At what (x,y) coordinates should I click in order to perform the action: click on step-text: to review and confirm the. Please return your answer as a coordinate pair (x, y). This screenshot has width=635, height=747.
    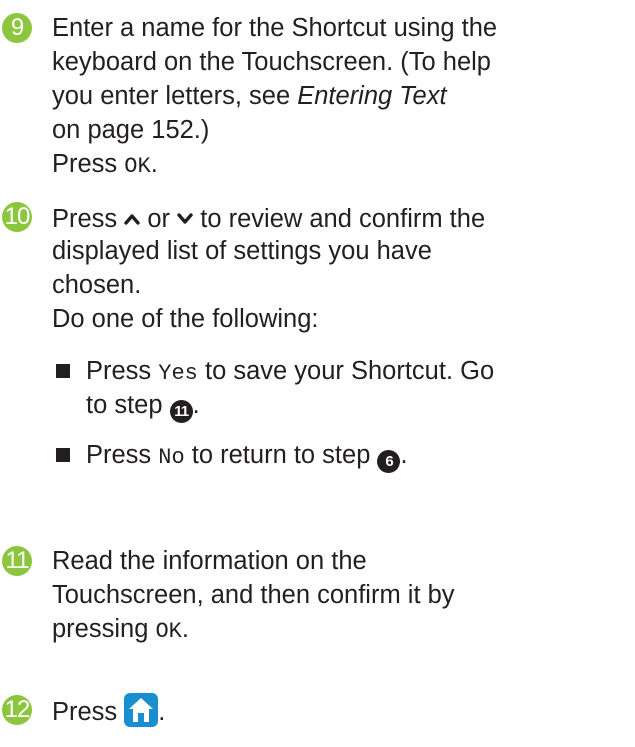
    Looking at the image, I should click on (343, 219).